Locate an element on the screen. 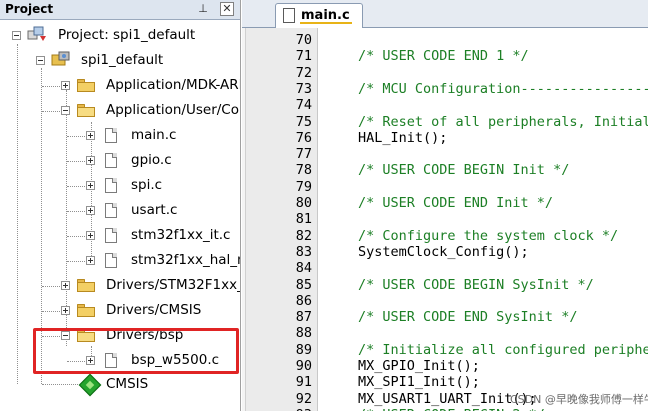 This screenshot has height=411, width=648. line-number: 86 is located at coordinates (303, 300).